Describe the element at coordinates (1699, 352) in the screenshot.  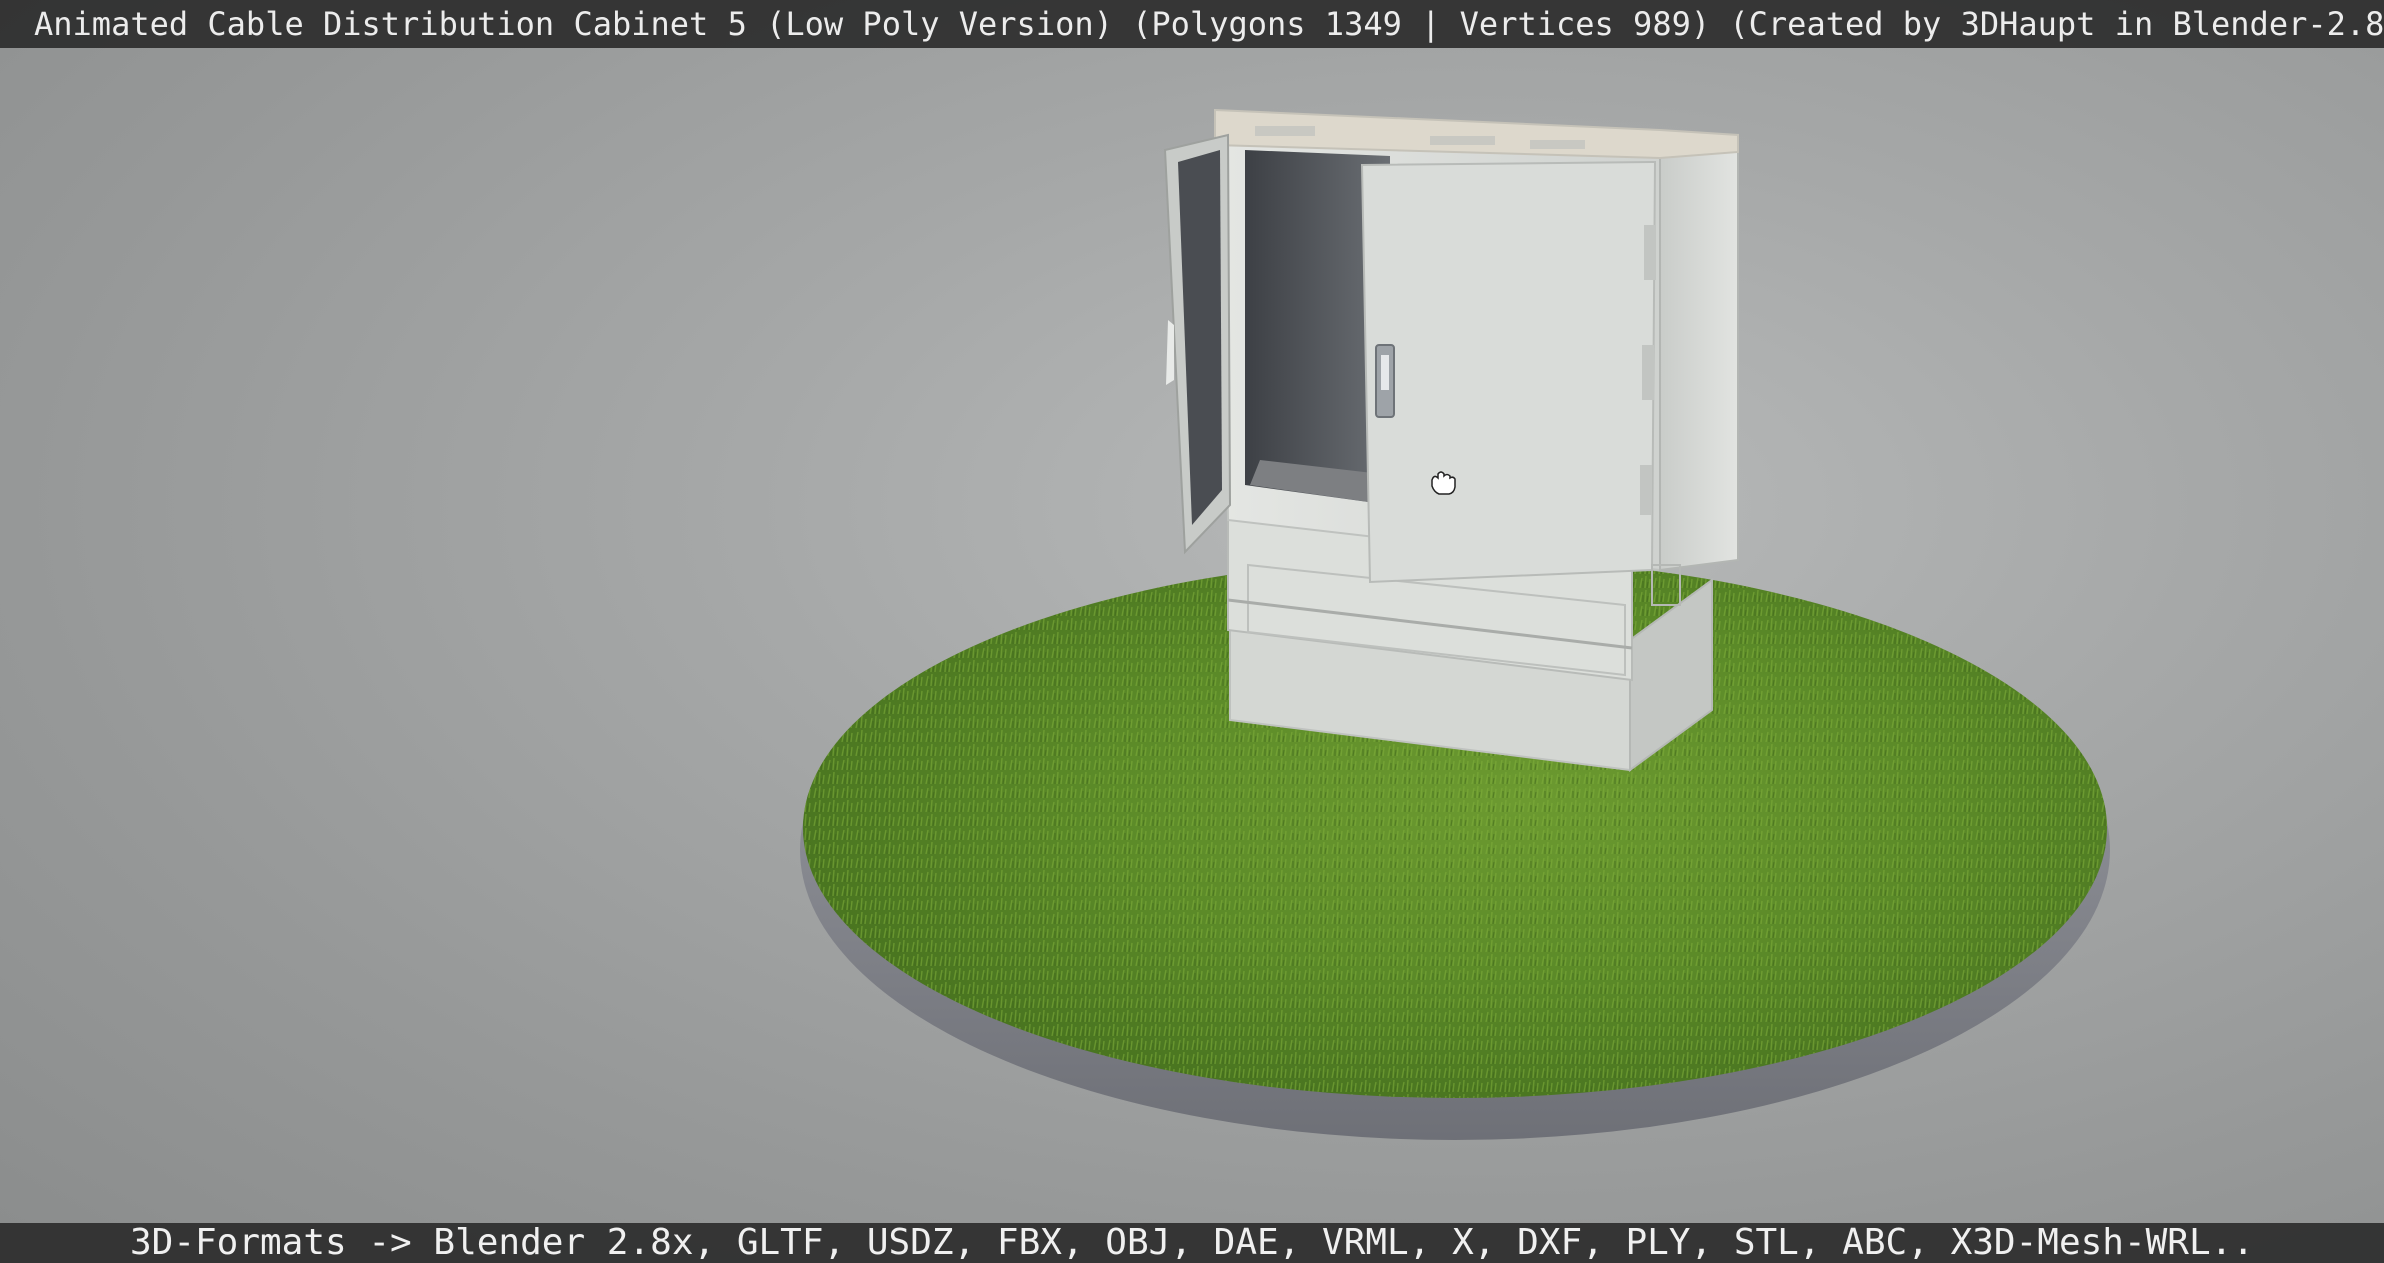
I see `cabinet-body-side` at that location.